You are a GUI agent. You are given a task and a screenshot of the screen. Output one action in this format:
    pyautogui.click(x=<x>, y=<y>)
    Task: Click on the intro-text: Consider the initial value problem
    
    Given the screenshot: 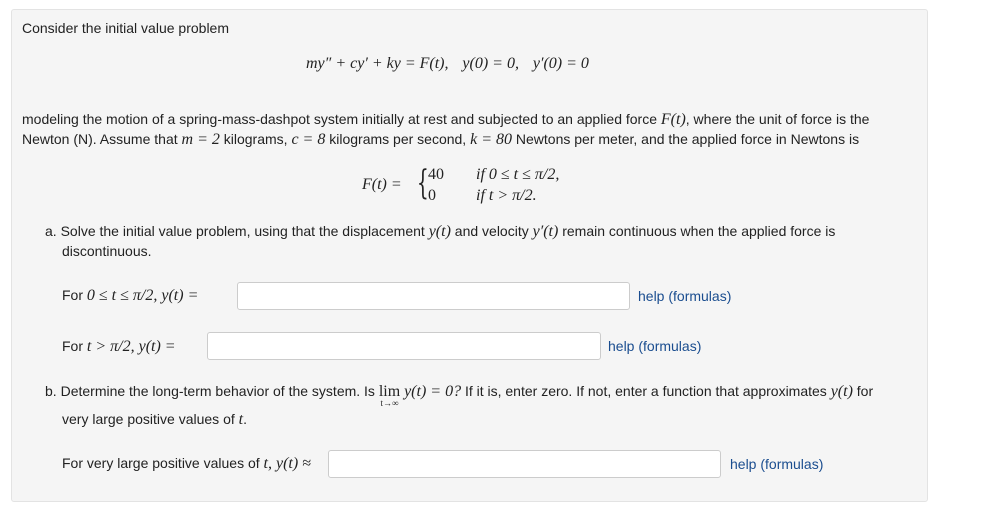 What is the action you would take?
    pyautogui.click(x=125, y=28)
    